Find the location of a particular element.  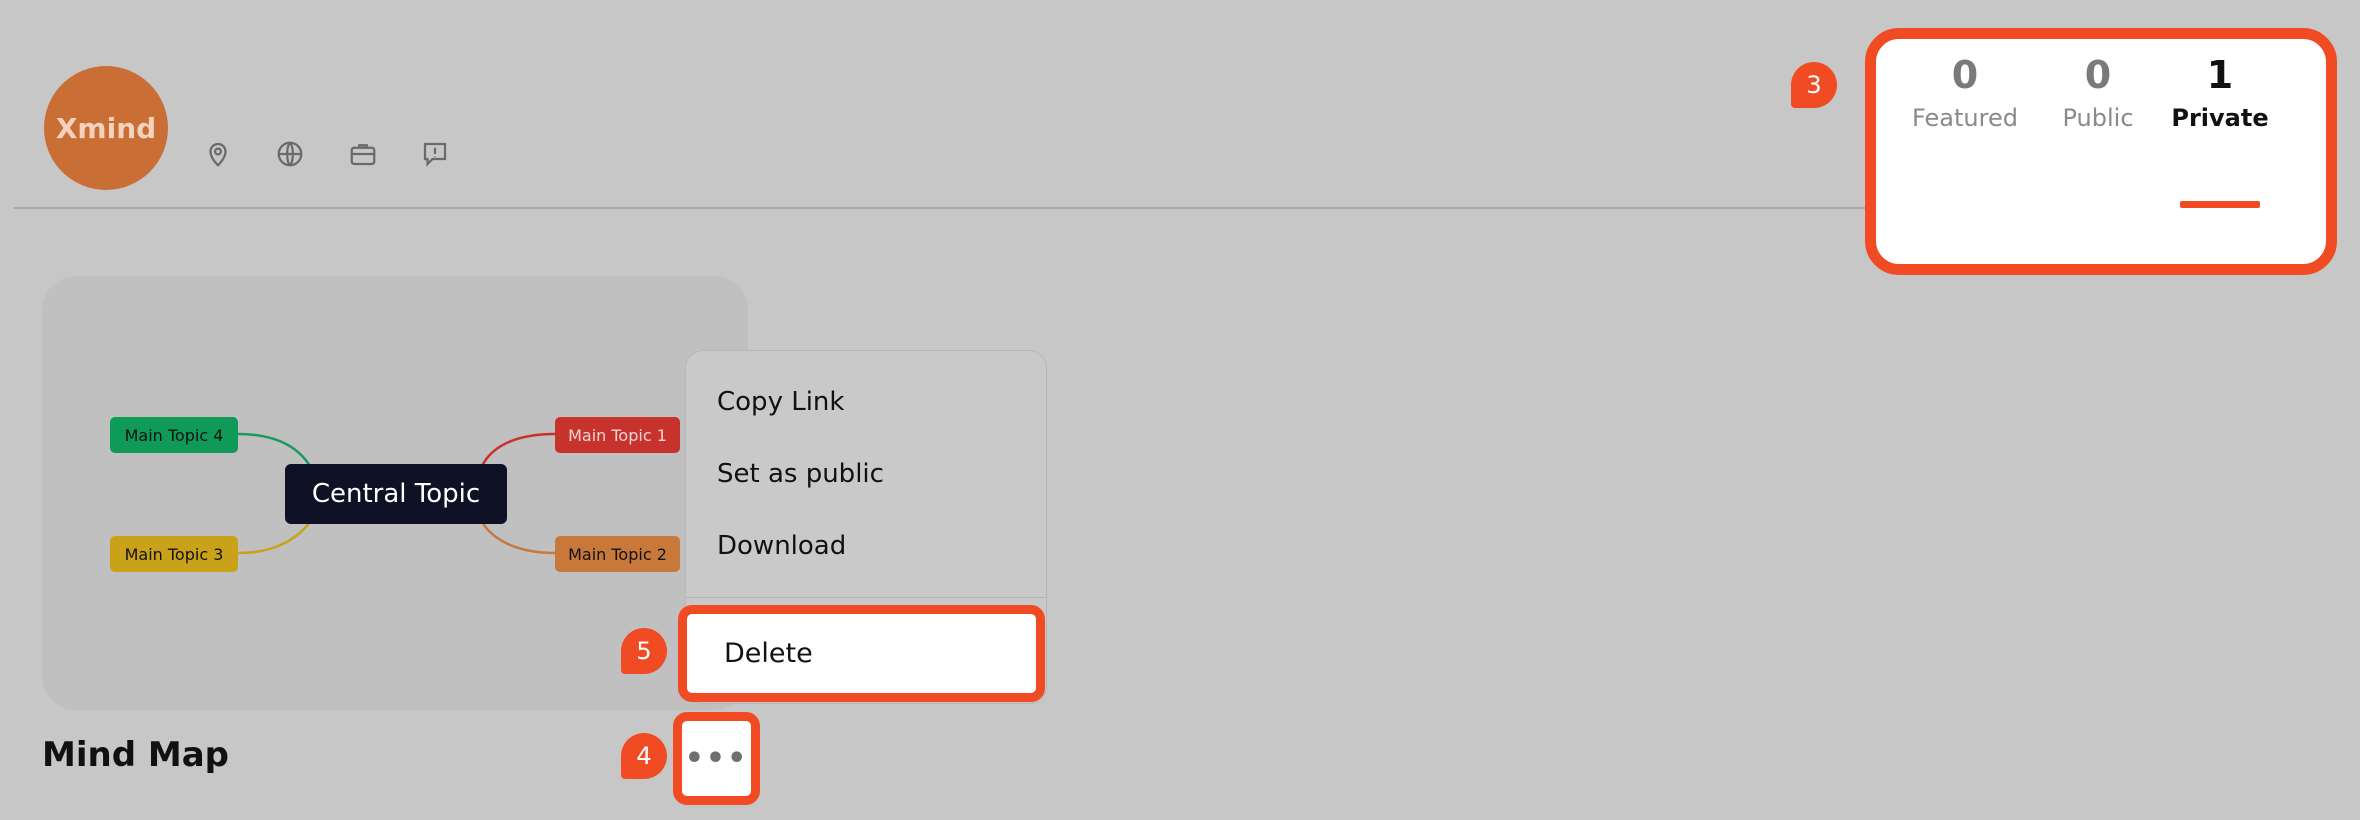

topic-node-4: Main Topic 4 is located at coordinates (174, 435).